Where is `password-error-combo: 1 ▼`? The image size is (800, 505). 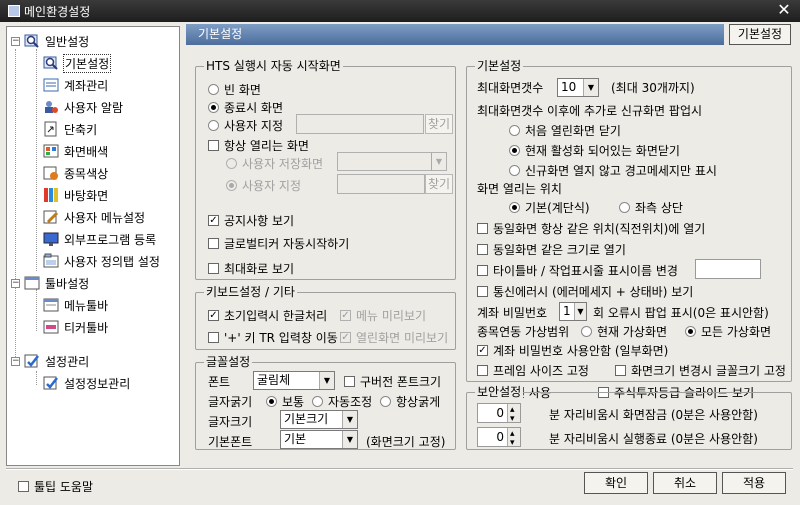 password-error-combo: 1 ▼ is located at coordinates (573, 311).